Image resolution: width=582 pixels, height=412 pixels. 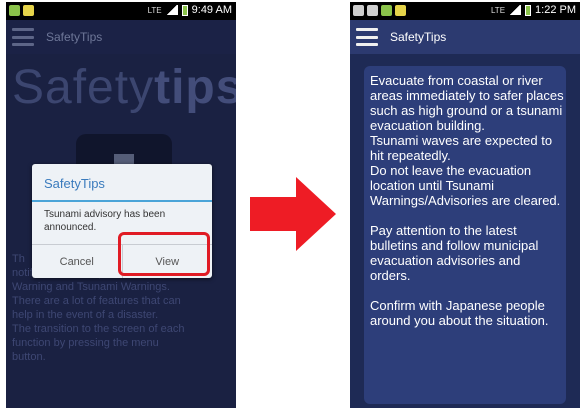 I want to click on dialog-divider, so click(x=122, y=201).